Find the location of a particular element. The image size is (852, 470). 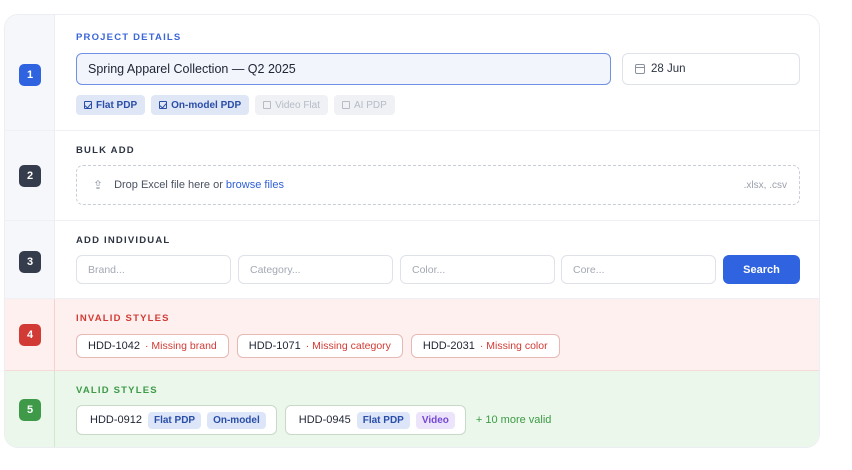

chip-flat-pdp: Flat PDP is located at coordinates (111, 105).